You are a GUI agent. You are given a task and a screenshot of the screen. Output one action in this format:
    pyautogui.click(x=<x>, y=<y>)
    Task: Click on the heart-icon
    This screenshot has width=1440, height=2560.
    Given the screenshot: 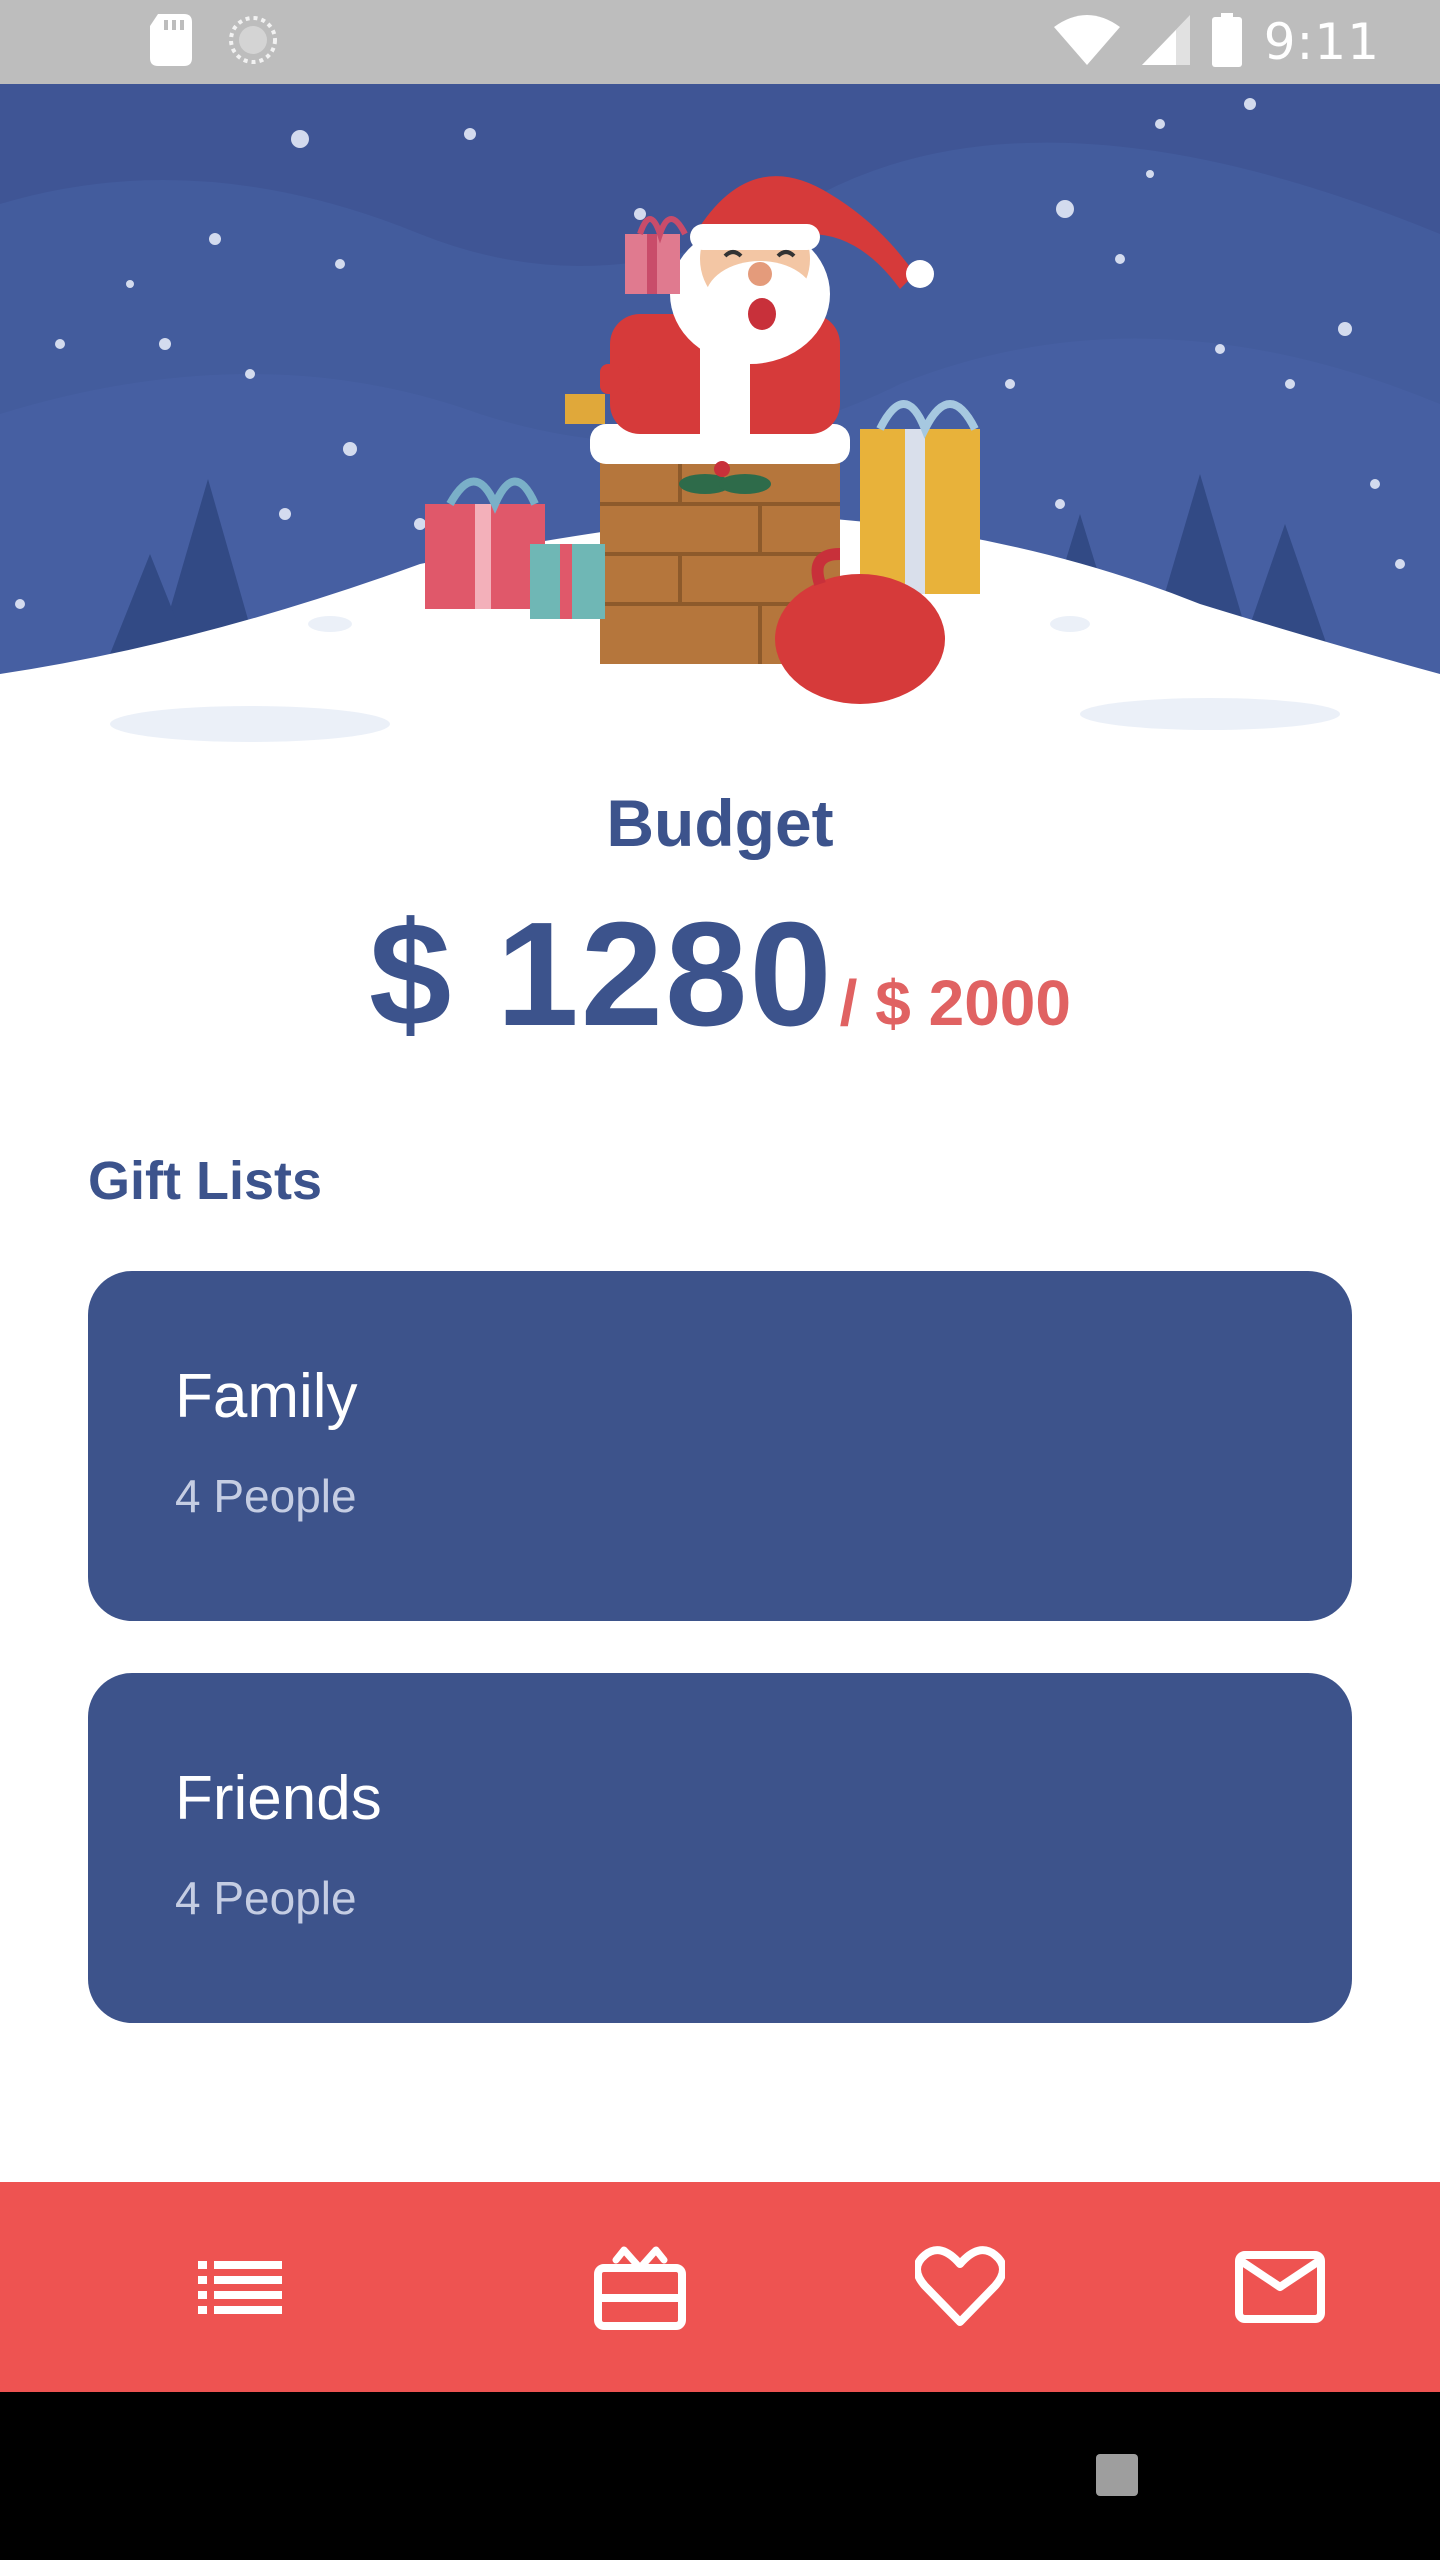 What is the action you would take?
    pyautogui.click(x=960, y=2286)
    